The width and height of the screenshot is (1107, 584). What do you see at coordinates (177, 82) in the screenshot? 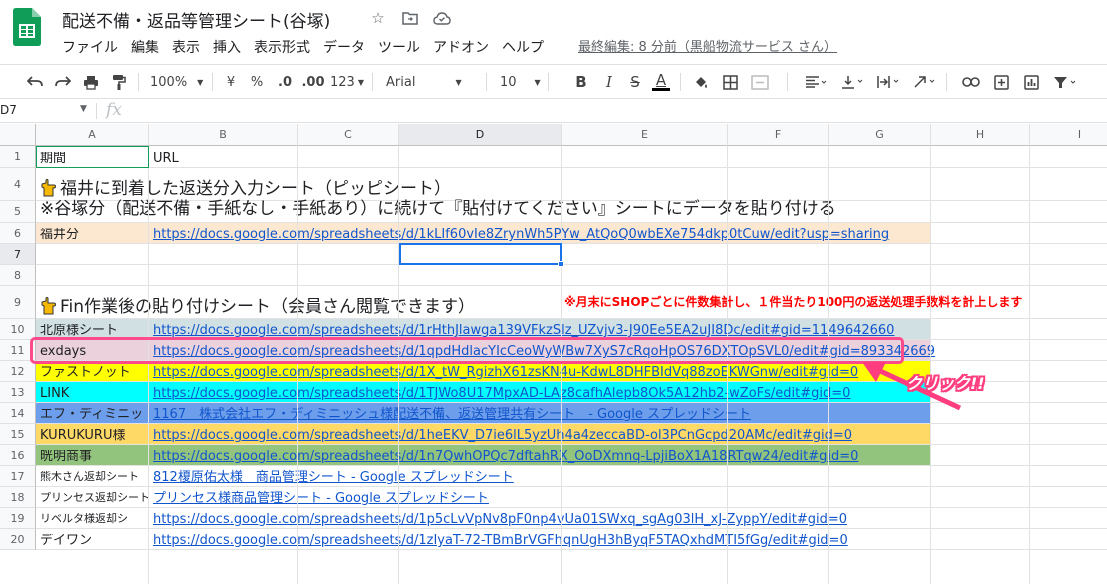
I see `zoom-select: 100% ▼` at bounding box center [177, 82].